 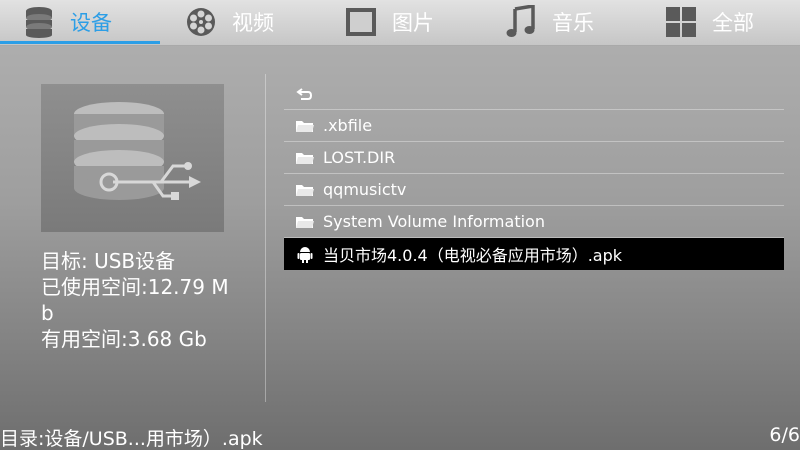 What do you see at coordinates (534, 94) in the screenshot?
I see `back-row` at bounding box center [534, 94].